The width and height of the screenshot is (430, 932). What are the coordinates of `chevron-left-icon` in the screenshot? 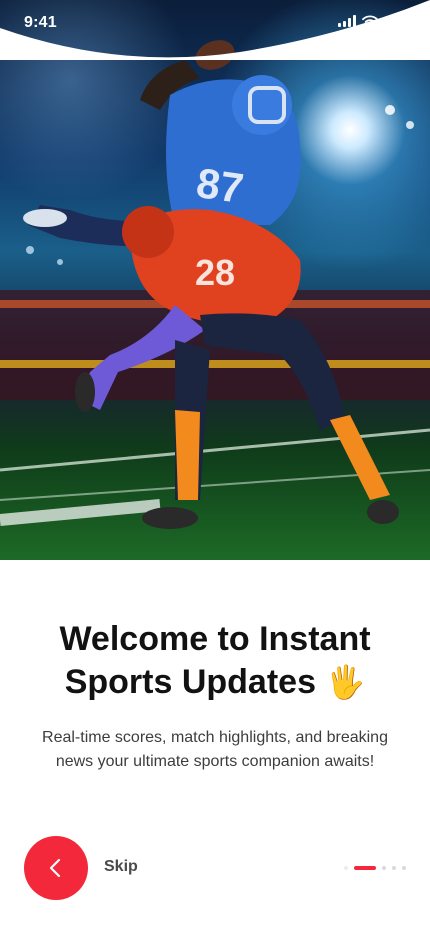 It's located at (55, 868).